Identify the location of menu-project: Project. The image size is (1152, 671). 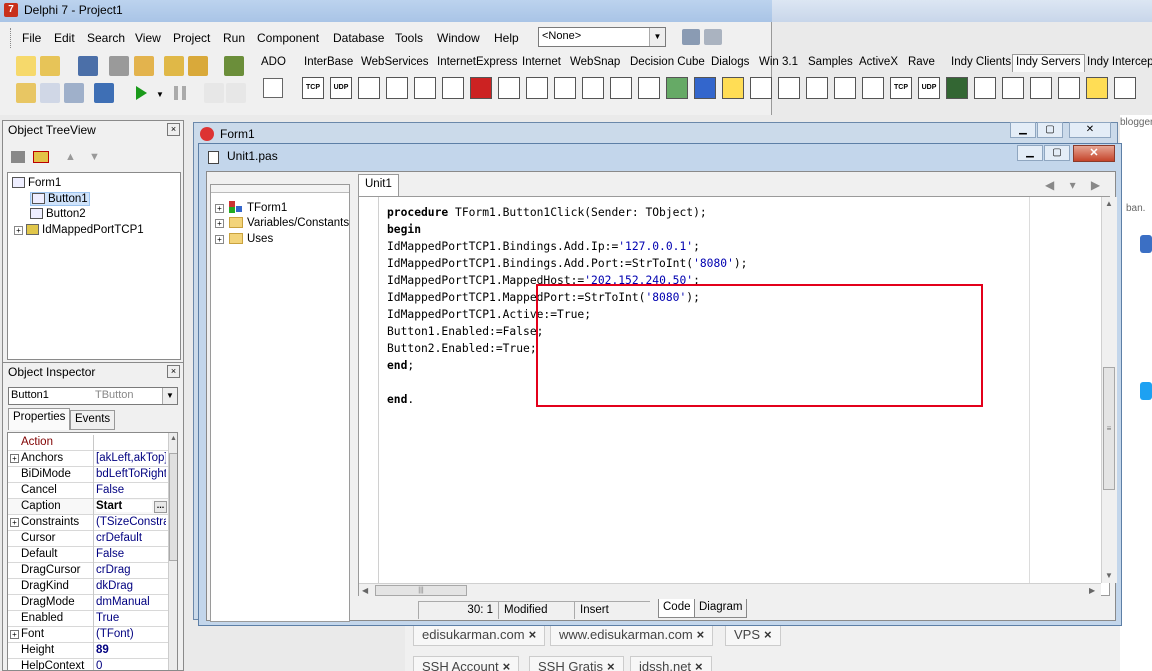
(191, 38).